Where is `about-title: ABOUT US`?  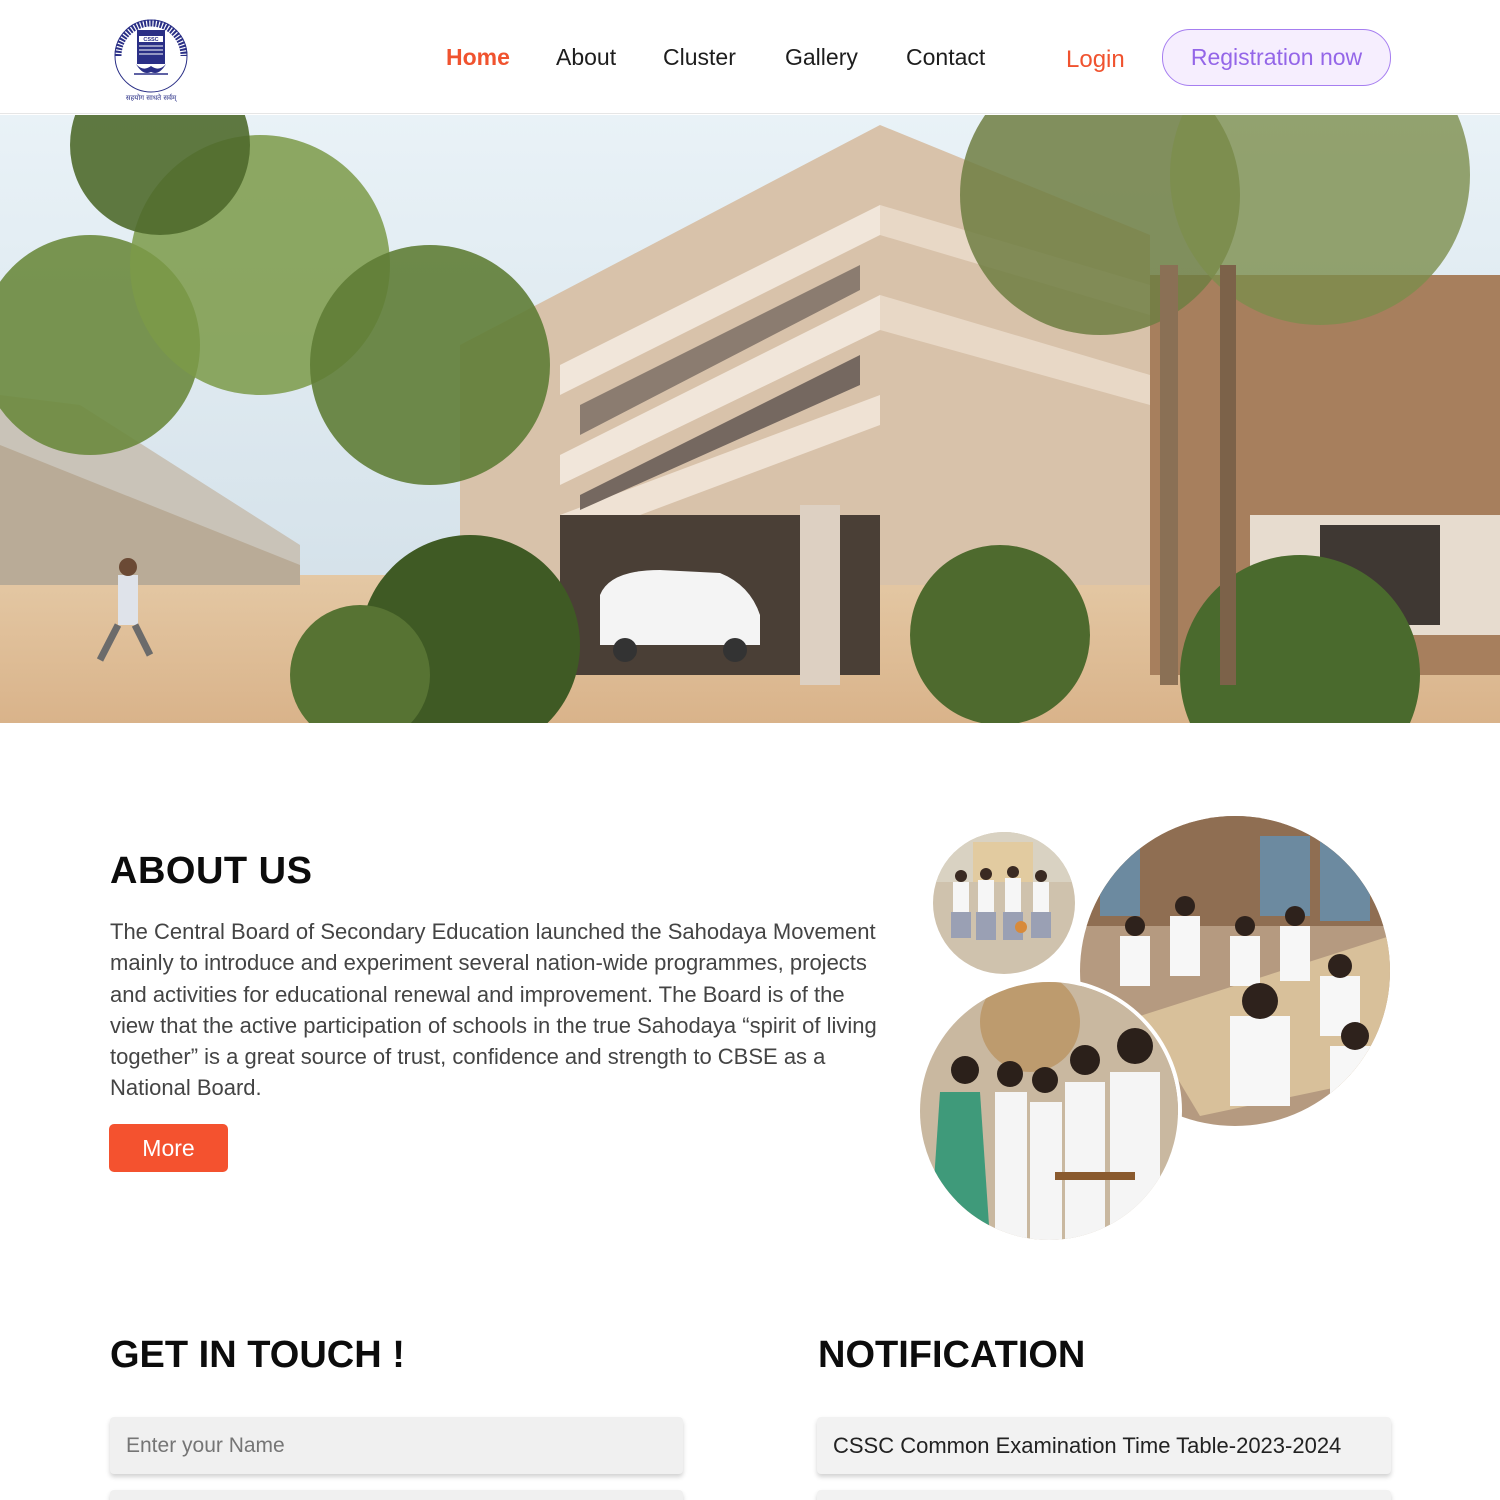
about-title: ABOUT US is located at coordinates (211, 871).